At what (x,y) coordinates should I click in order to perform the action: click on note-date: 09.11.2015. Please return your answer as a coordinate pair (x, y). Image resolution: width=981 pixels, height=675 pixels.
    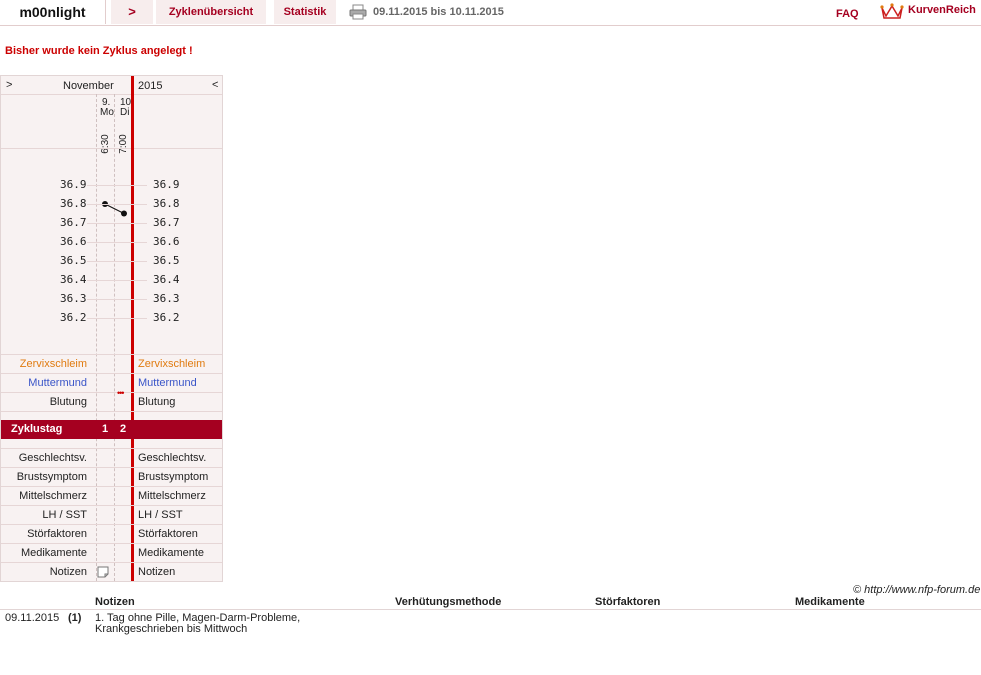
    Looking at the image, I should click on (32, 618).